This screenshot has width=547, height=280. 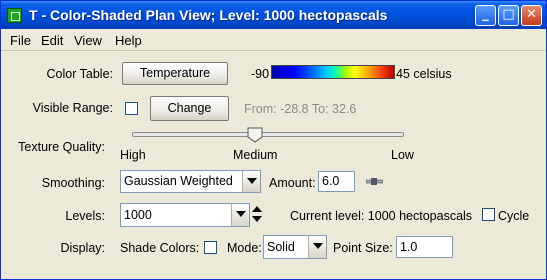 What do you see at coordinates (85, 216) in the screenshot?
I see `levels-label: Levels:` at bounding box center [85, 216].